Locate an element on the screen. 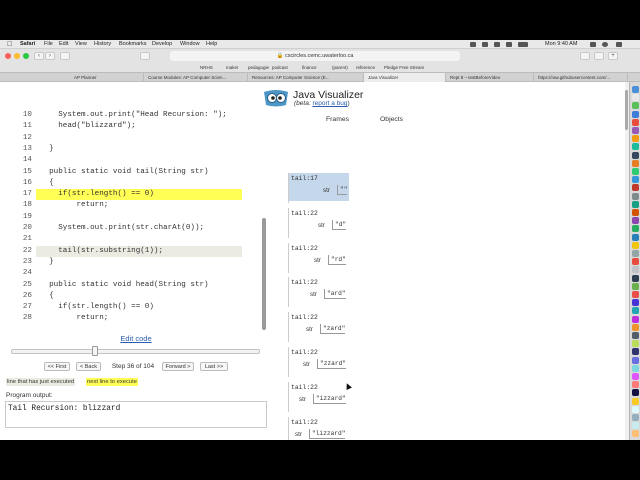 The height and width of the screenshot is (480, 640). sidebar-icon is located at coordinates (65, 56).